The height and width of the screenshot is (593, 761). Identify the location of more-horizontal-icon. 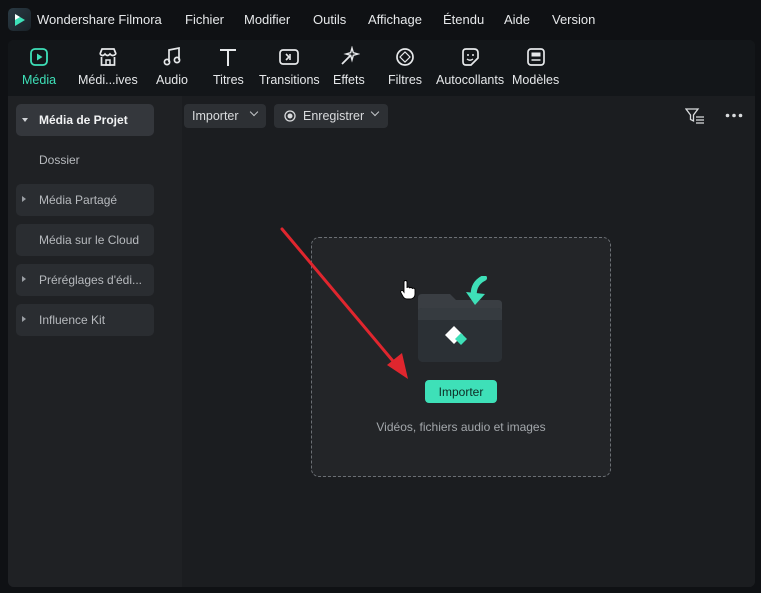
(734, 115).